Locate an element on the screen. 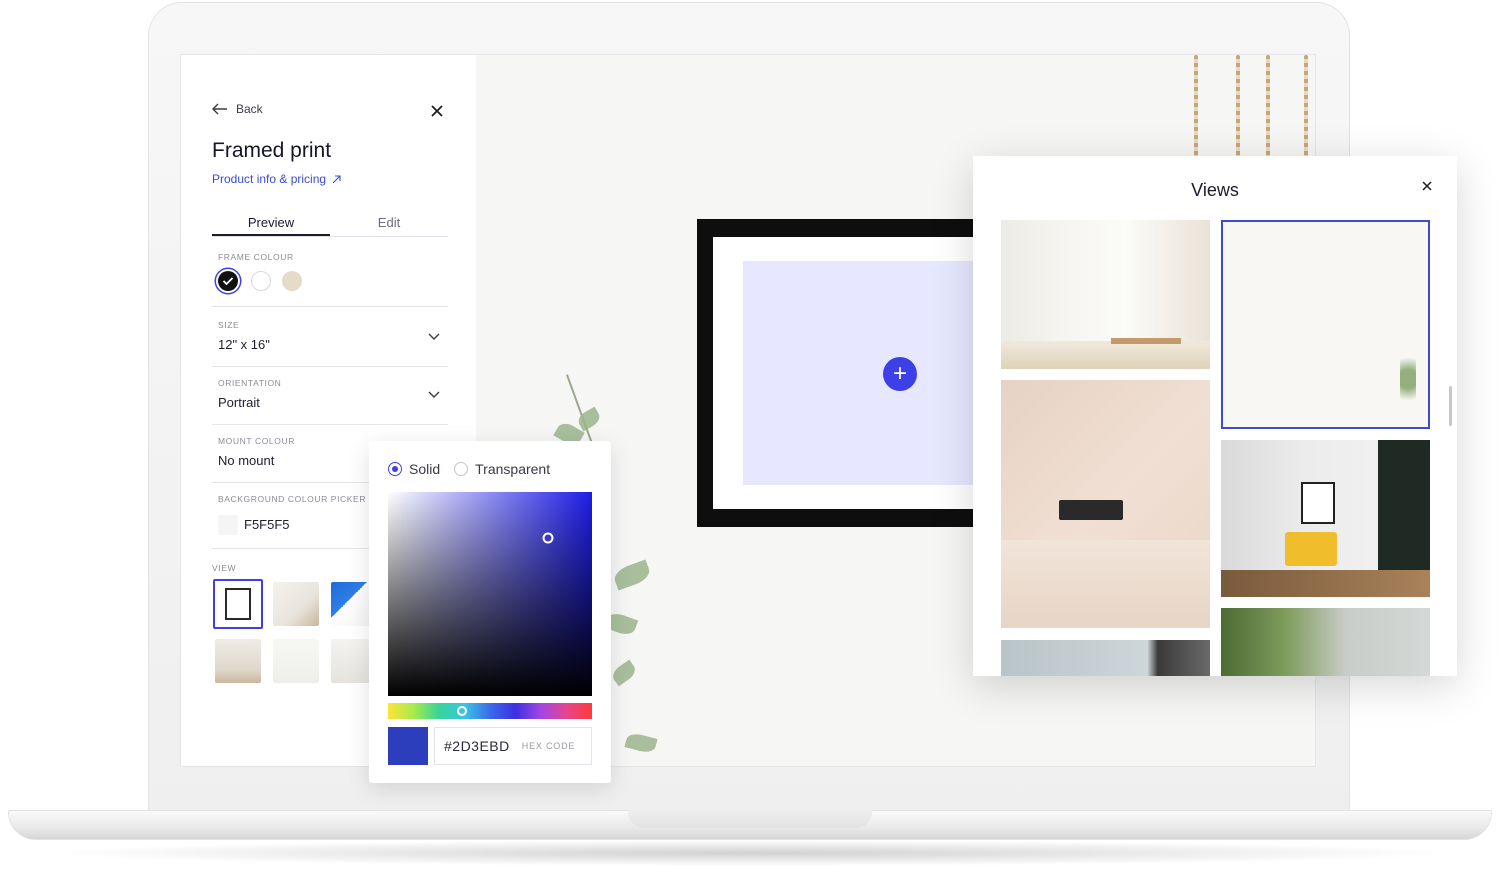 The image size is (1500, 875). mount-colour-label: MOUNT COLOUR is located at coordinates (256, 441).